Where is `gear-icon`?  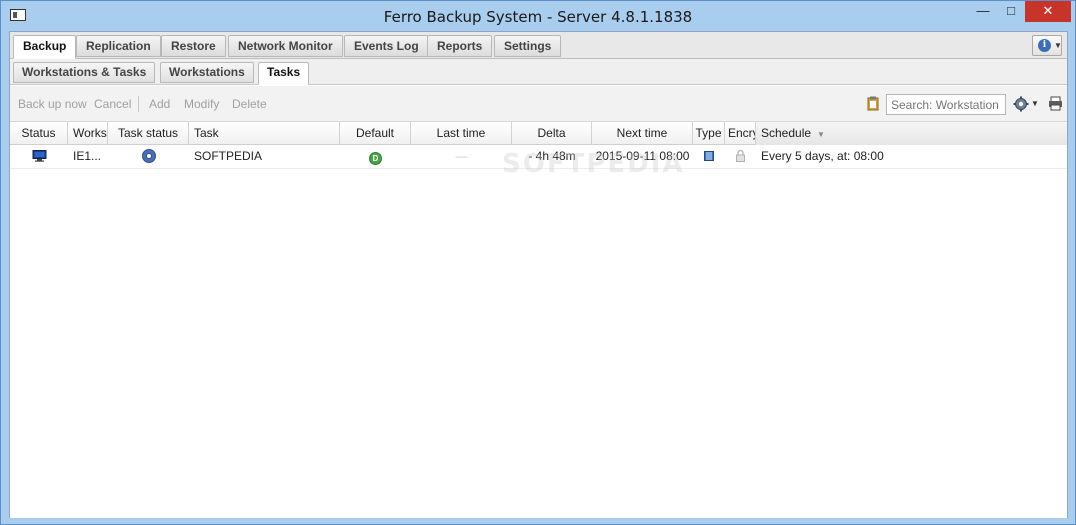 gear-icon is located at coordinates (1021, 104).